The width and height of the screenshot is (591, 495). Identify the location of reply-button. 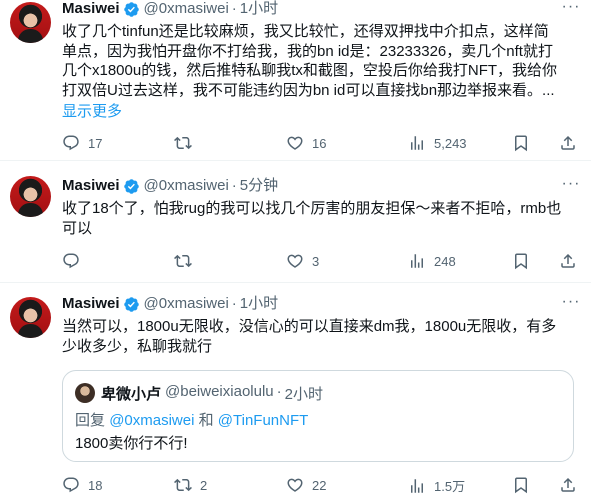
(75, 261).